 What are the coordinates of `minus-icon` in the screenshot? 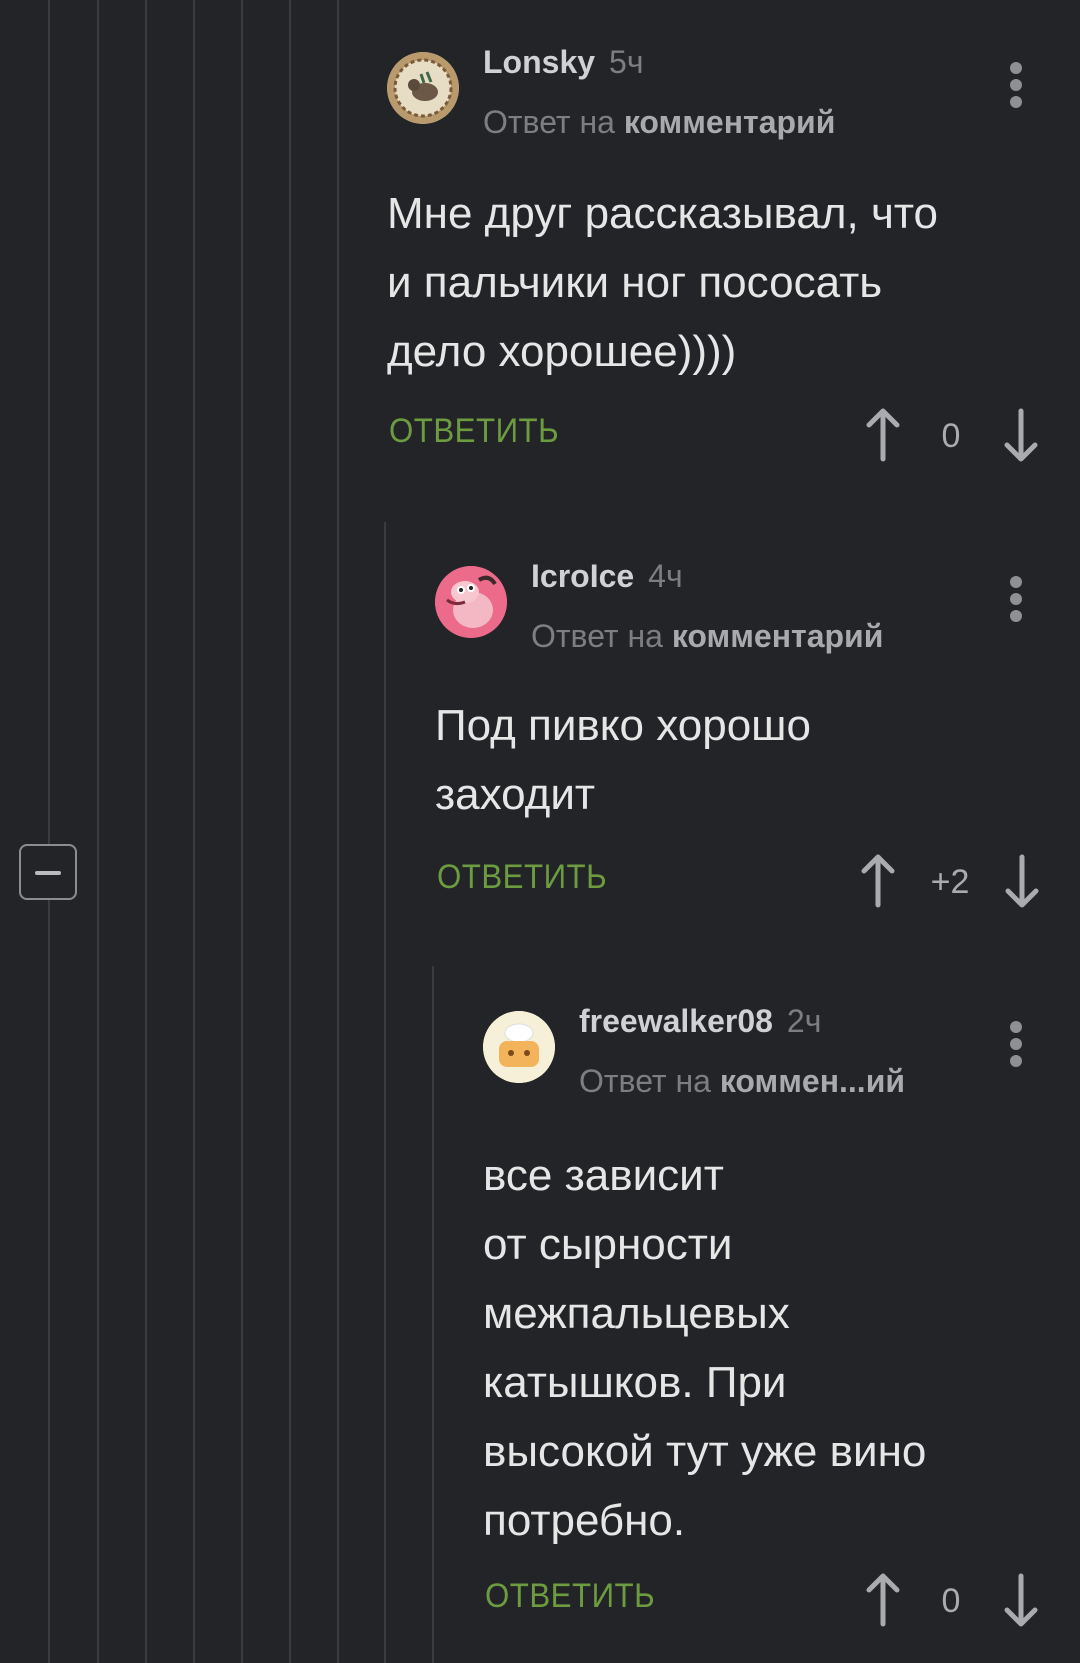 It's located at (48, 873).